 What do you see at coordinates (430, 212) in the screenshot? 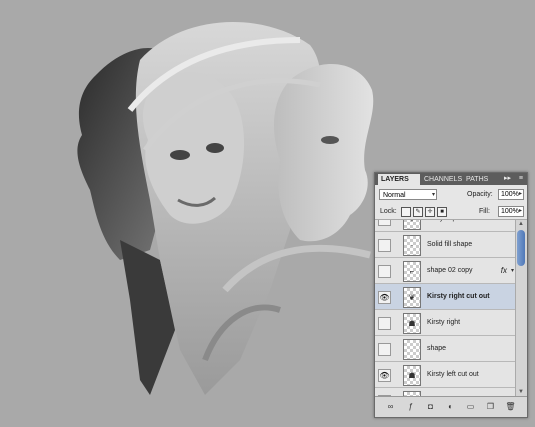
I see `lock-position-icon: ✛` at bounding box center [430, 212].